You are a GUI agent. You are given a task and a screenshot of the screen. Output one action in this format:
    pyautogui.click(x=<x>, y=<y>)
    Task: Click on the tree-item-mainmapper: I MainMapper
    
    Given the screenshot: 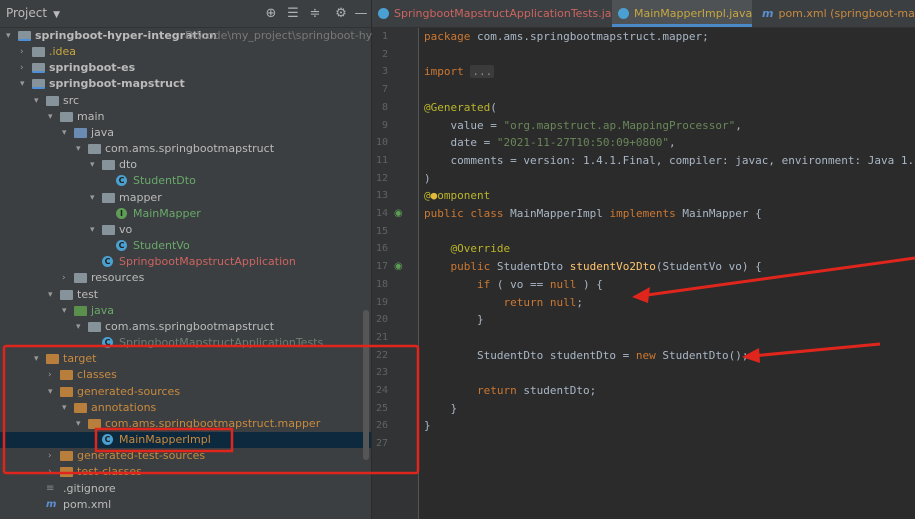 What is the action you would take?
    pyautogui.click(x=185, y=214)
    